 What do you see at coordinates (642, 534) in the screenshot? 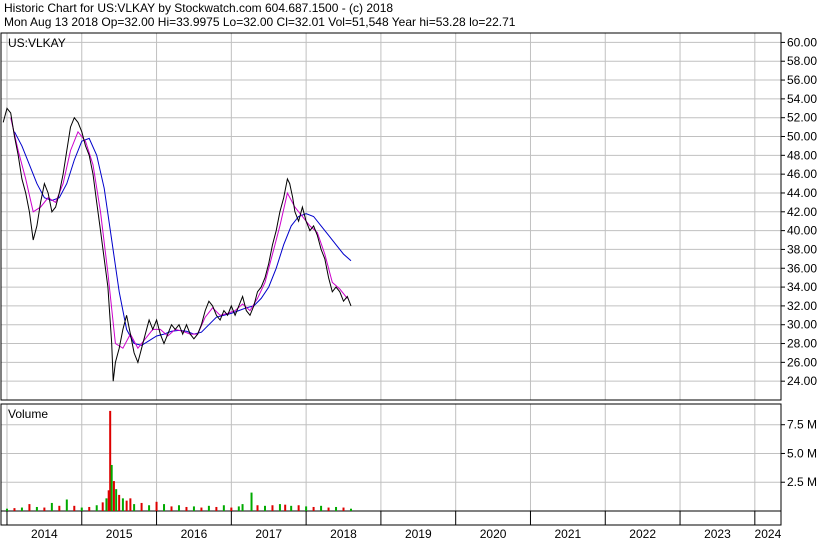
I see `x-tick-label: 2022` at bounding box center [642, 534].